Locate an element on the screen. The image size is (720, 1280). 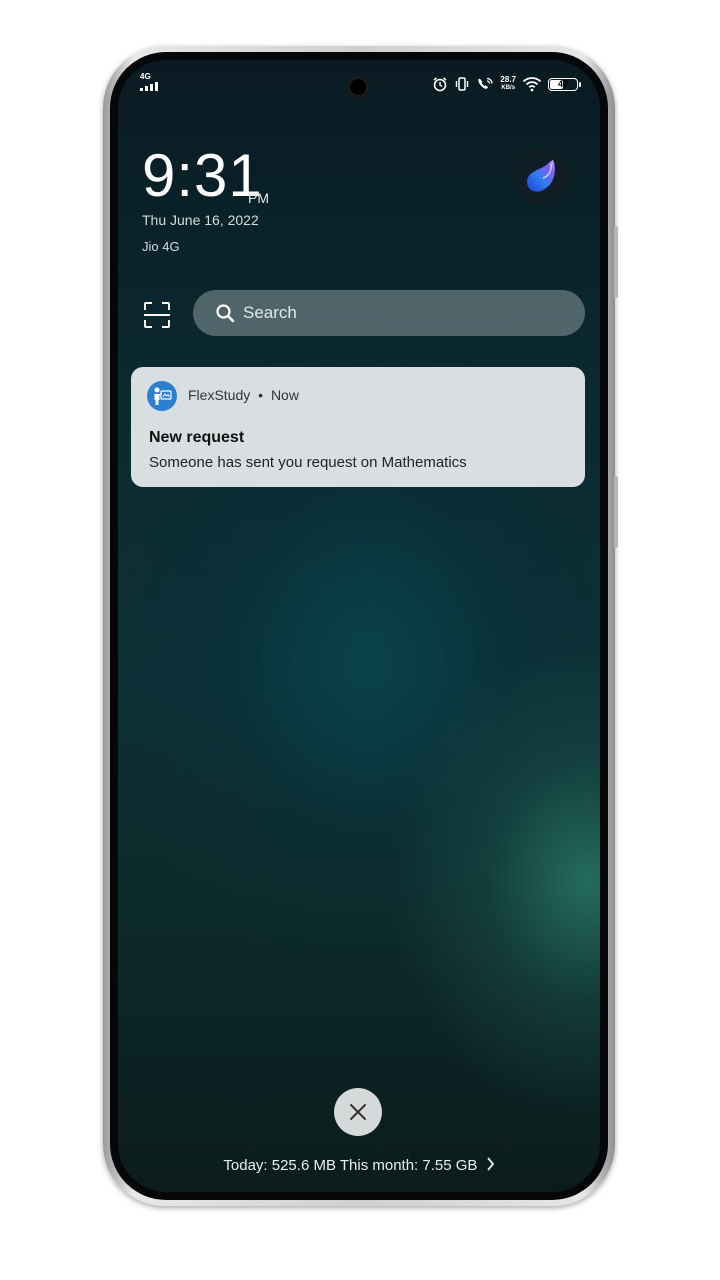
alarm-icon is located at coordinates (440, 84).